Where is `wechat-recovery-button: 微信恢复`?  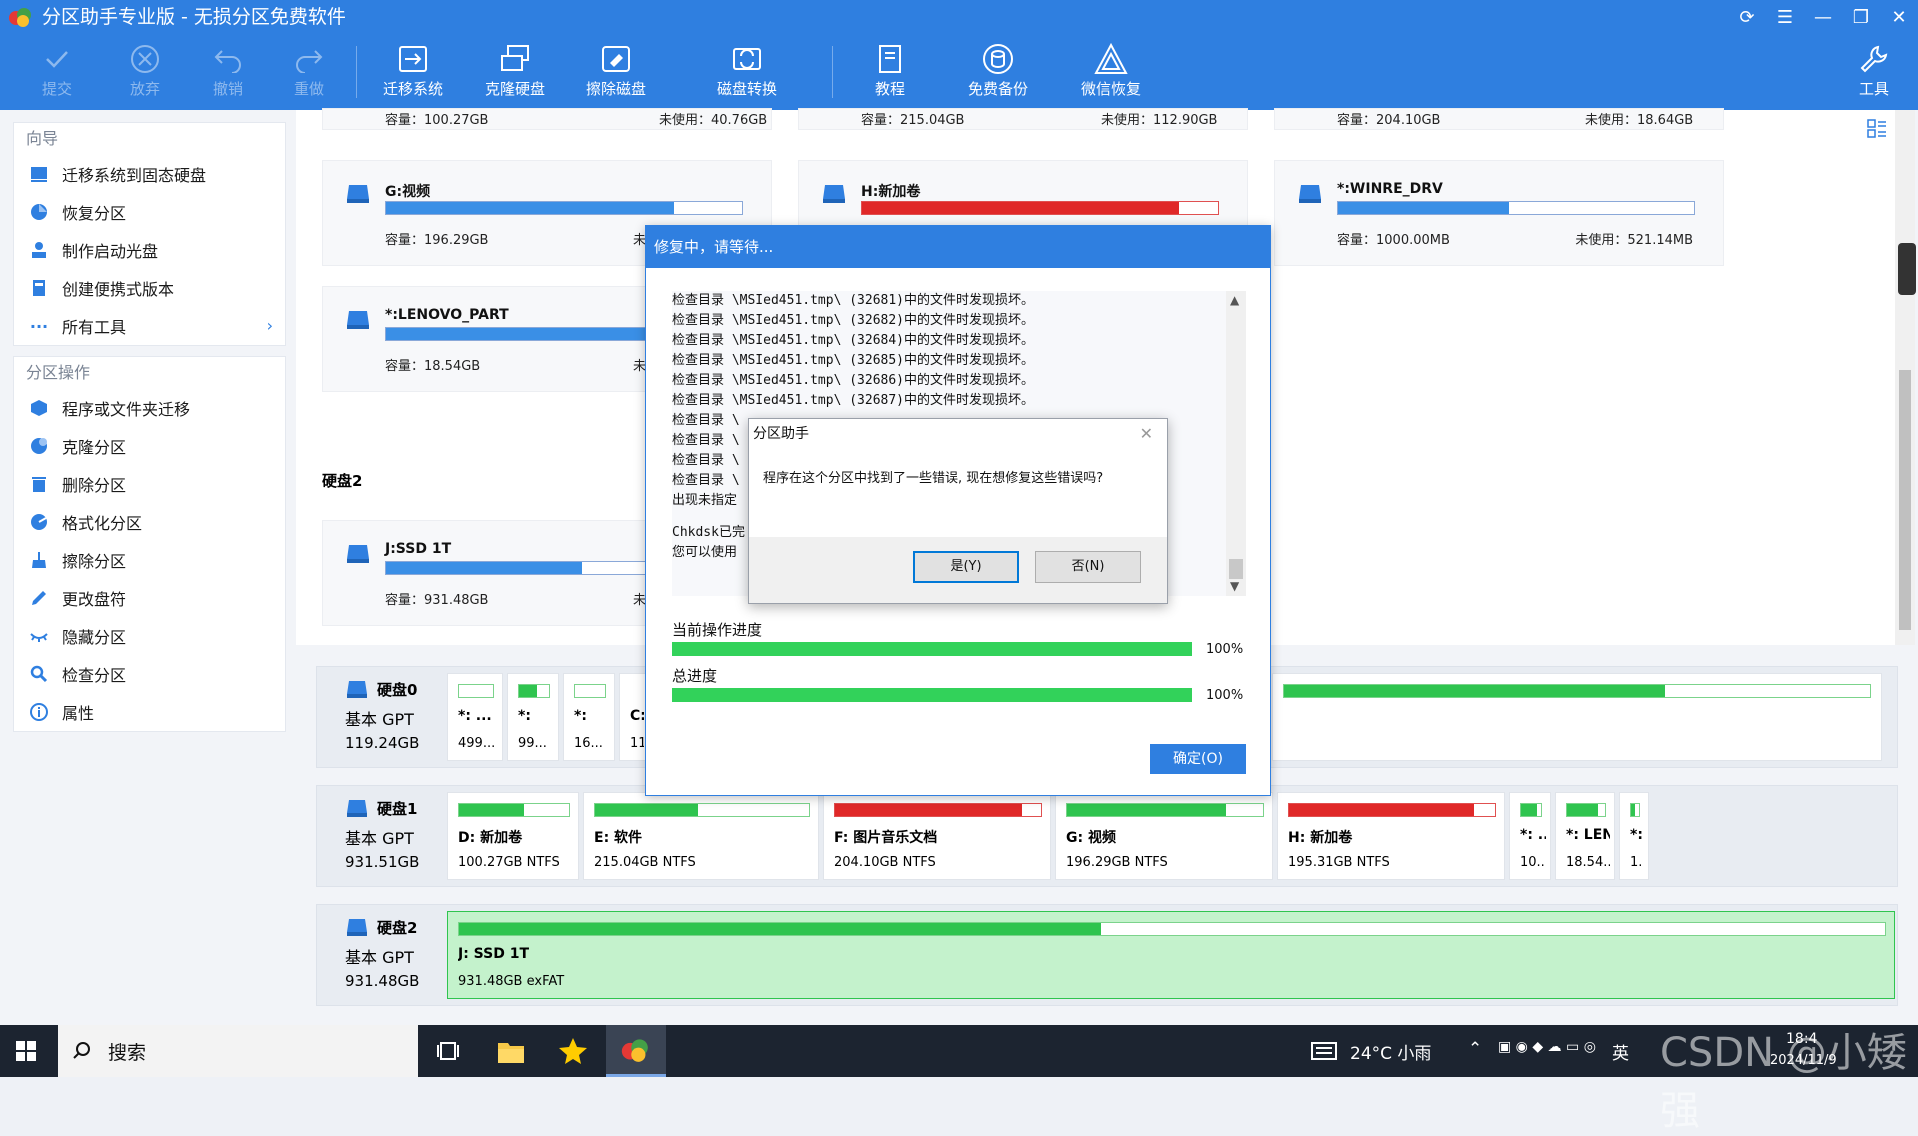
wechat-recovery-button: 微信恢复 is located at coordinates (1111, 73).